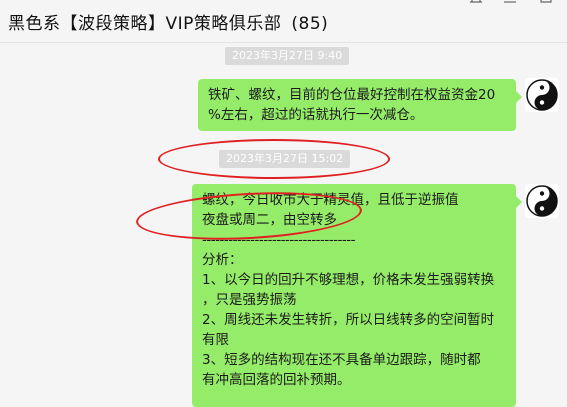  I want to click on message-line: 3、短多的结构现在还不具备单边跟踪，随时都, so click(341, 360).